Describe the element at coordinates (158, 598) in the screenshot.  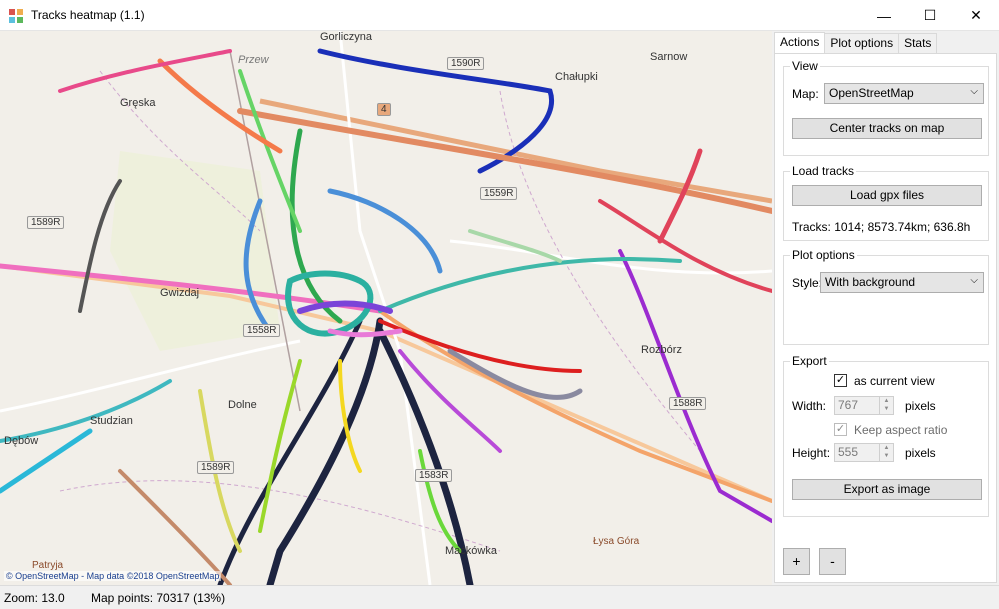
I see `map-points-status: Map points: 70317 (13%)` at that location.